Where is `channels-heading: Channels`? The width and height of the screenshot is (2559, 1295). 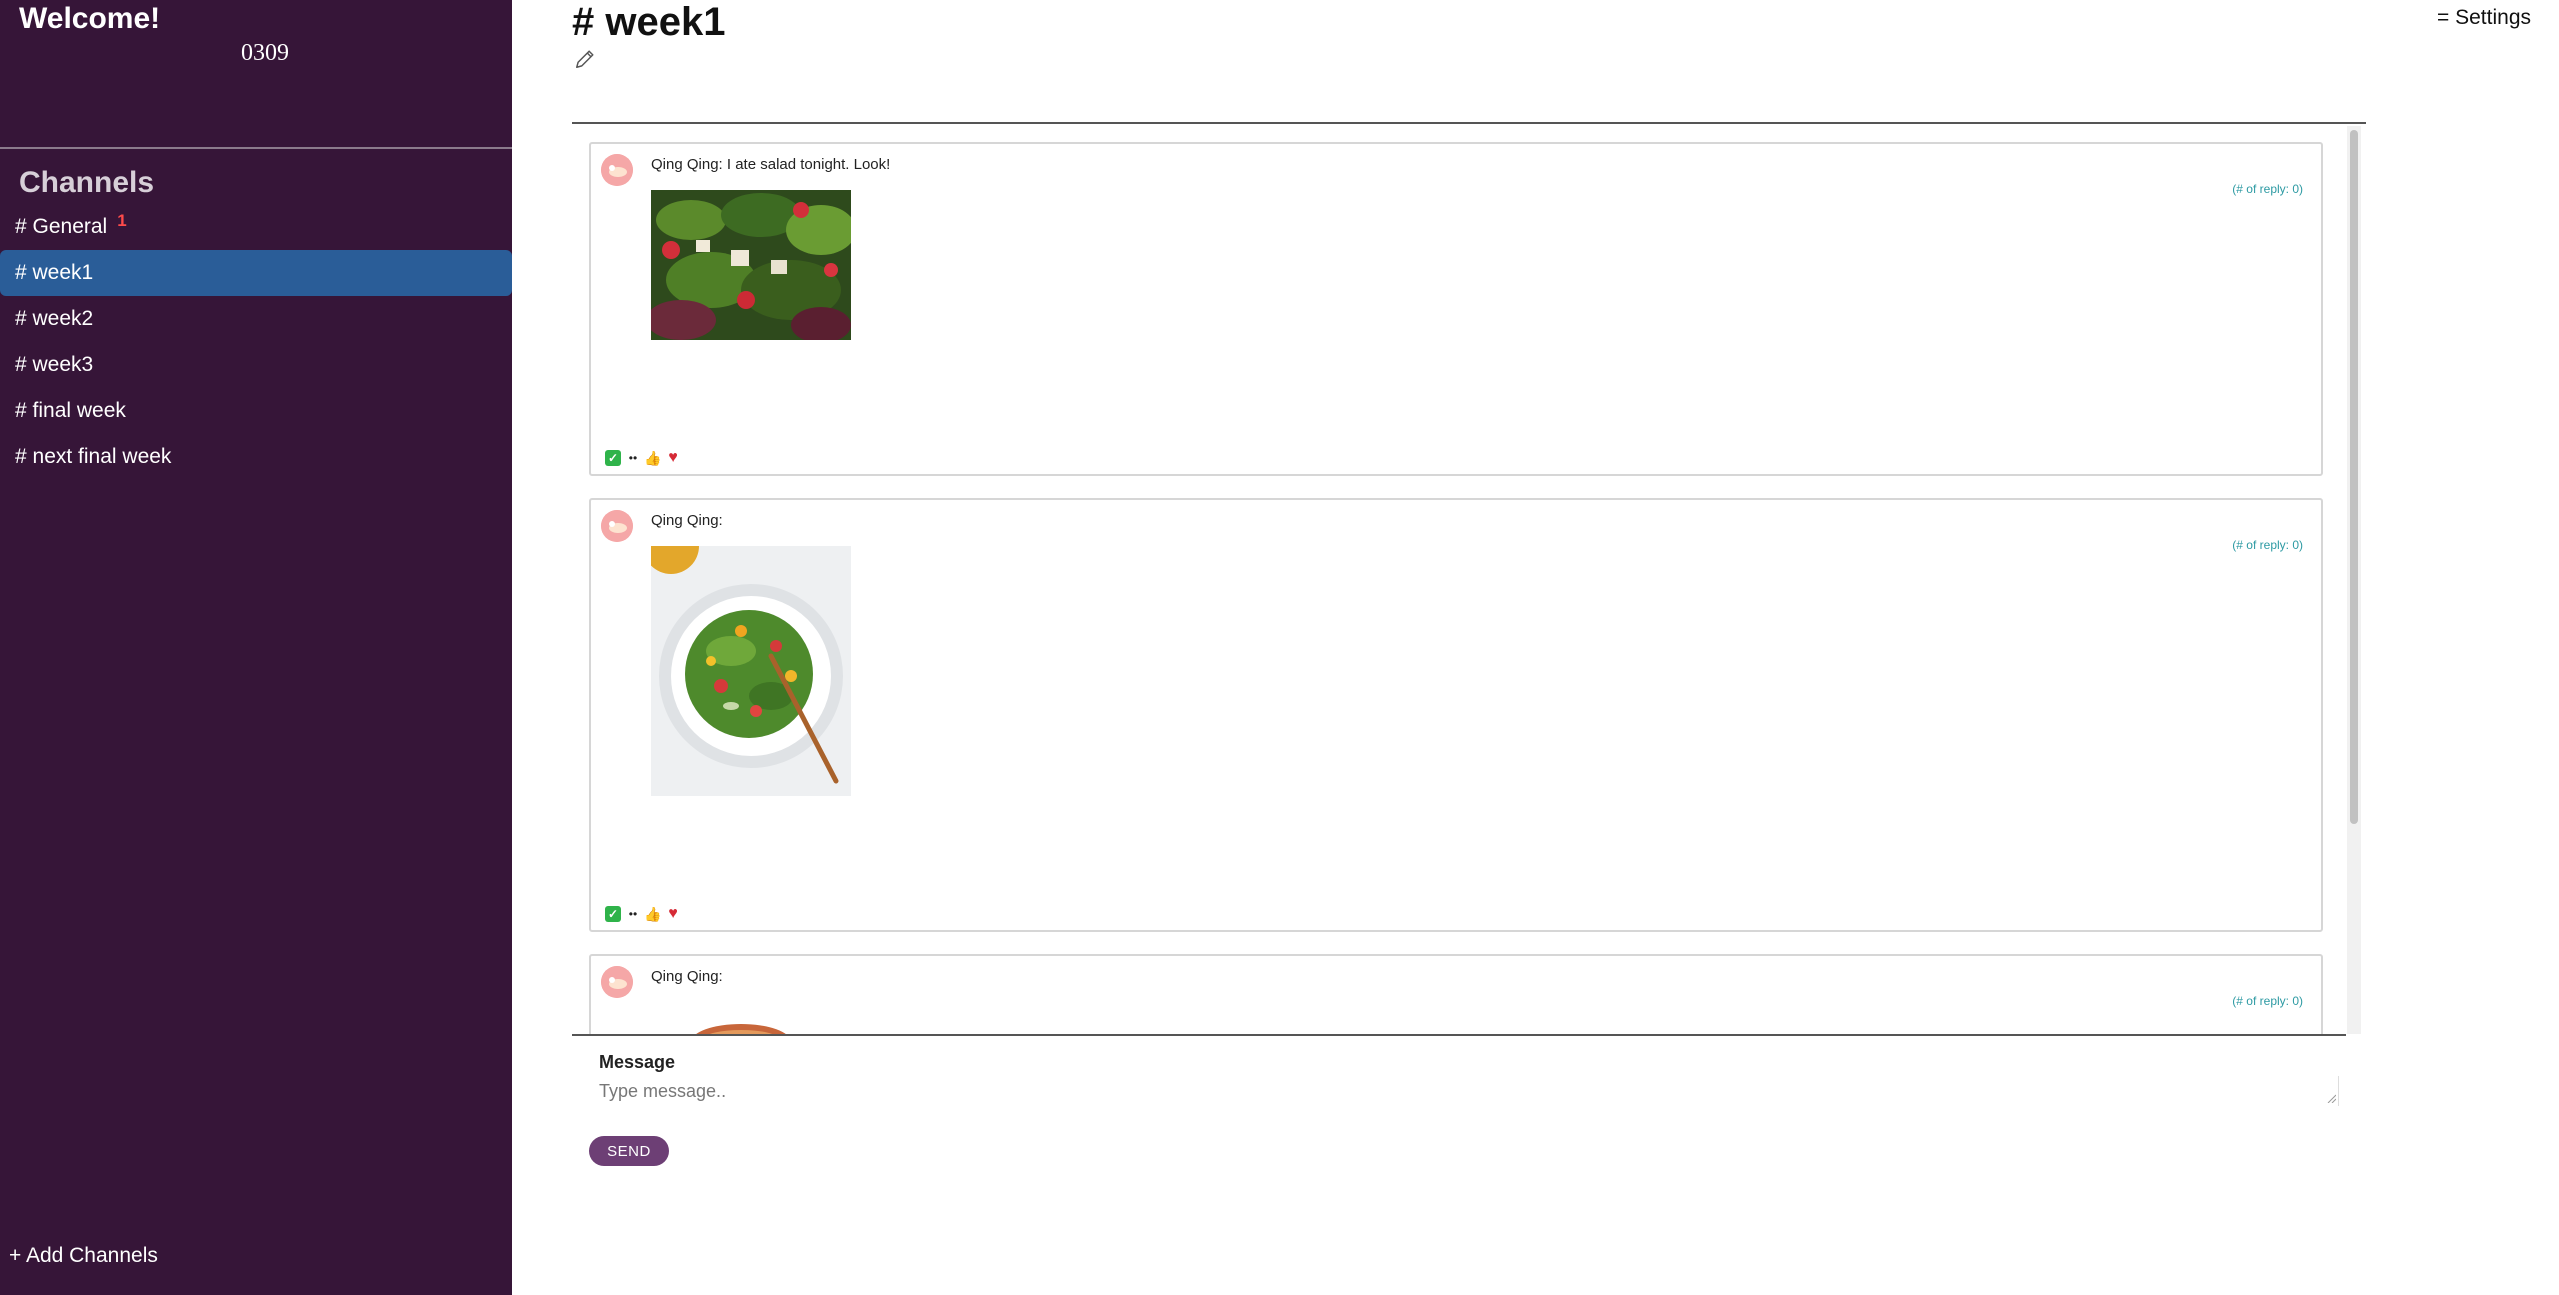 channels-heading: Channels is located at coordinates (87, 182).